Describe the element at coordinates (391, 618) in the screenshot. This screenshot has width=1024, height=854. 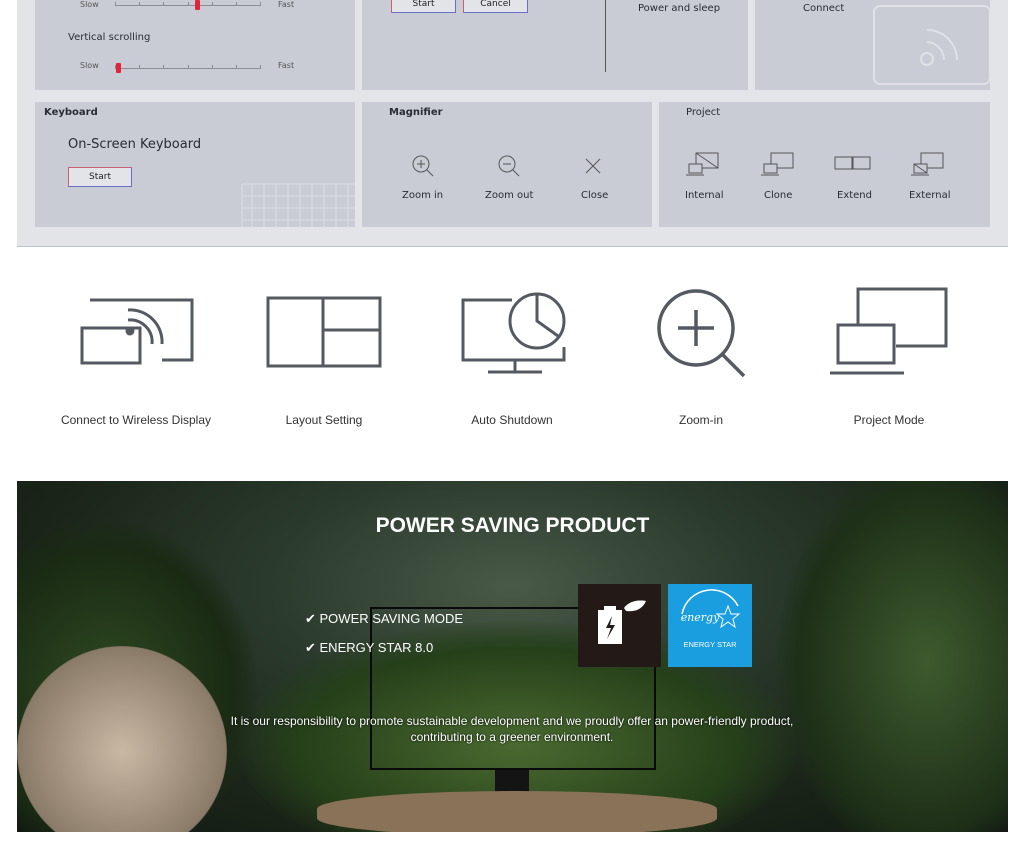
I see `check-label: POWER SAVING MODE` at that location.